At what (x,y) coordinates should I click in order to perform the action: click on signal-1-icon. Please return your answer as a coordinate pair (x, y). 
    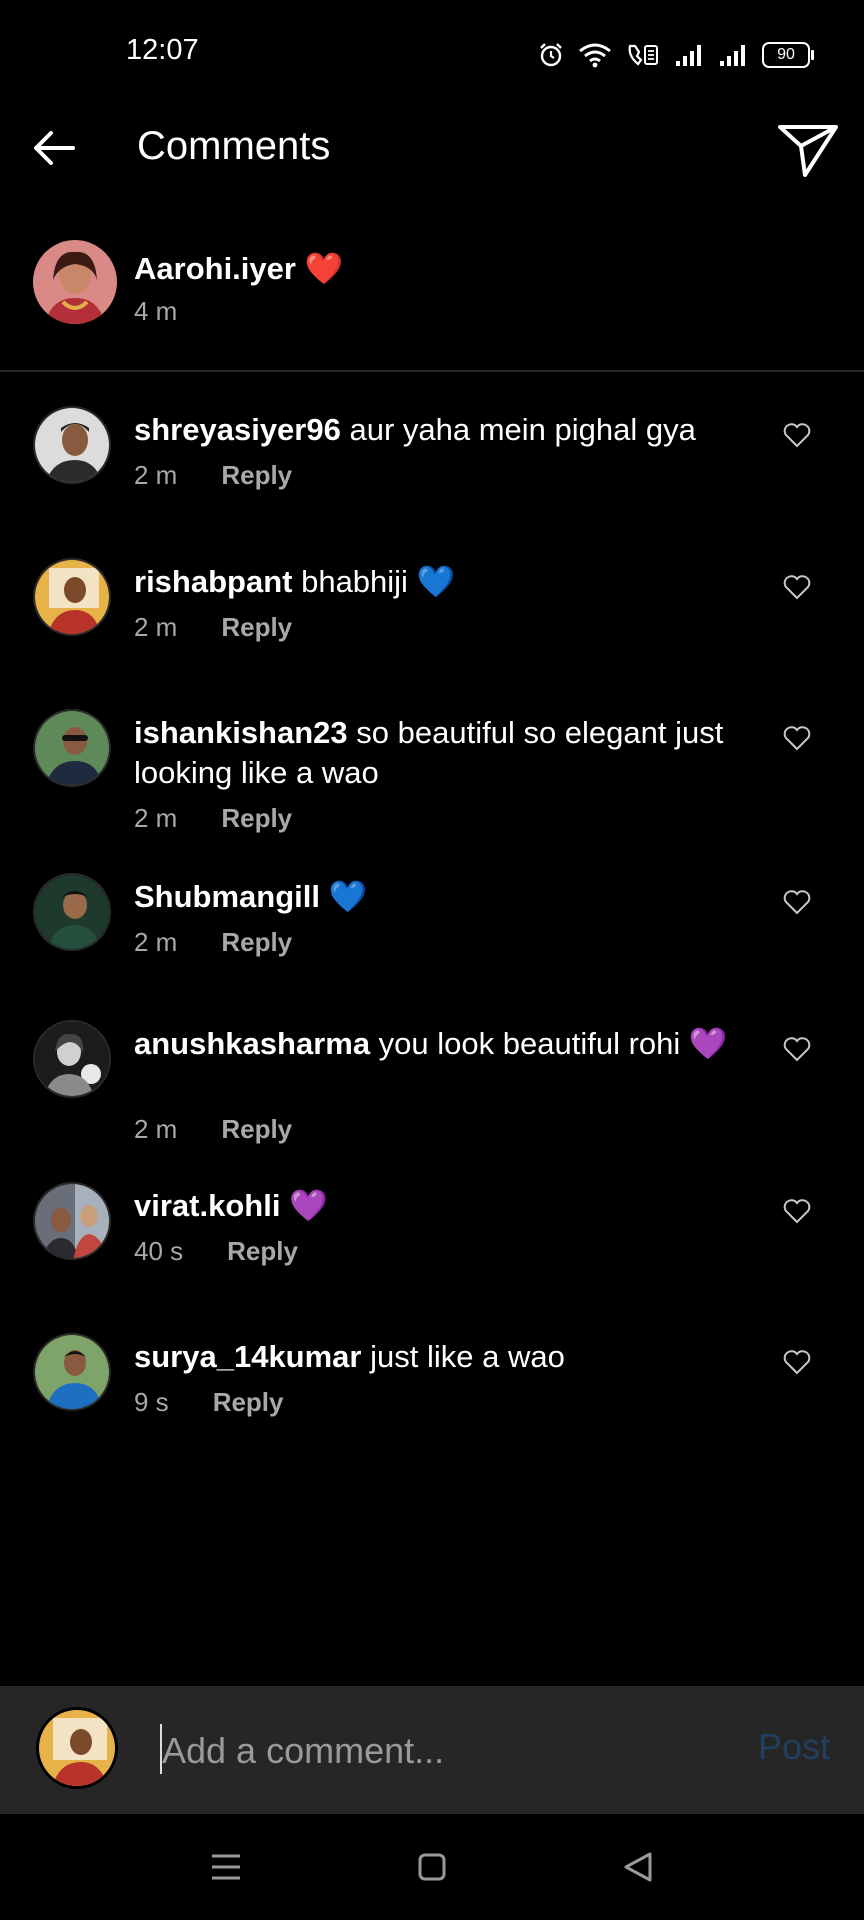
    Looking at the image, I should click on (688, 55).